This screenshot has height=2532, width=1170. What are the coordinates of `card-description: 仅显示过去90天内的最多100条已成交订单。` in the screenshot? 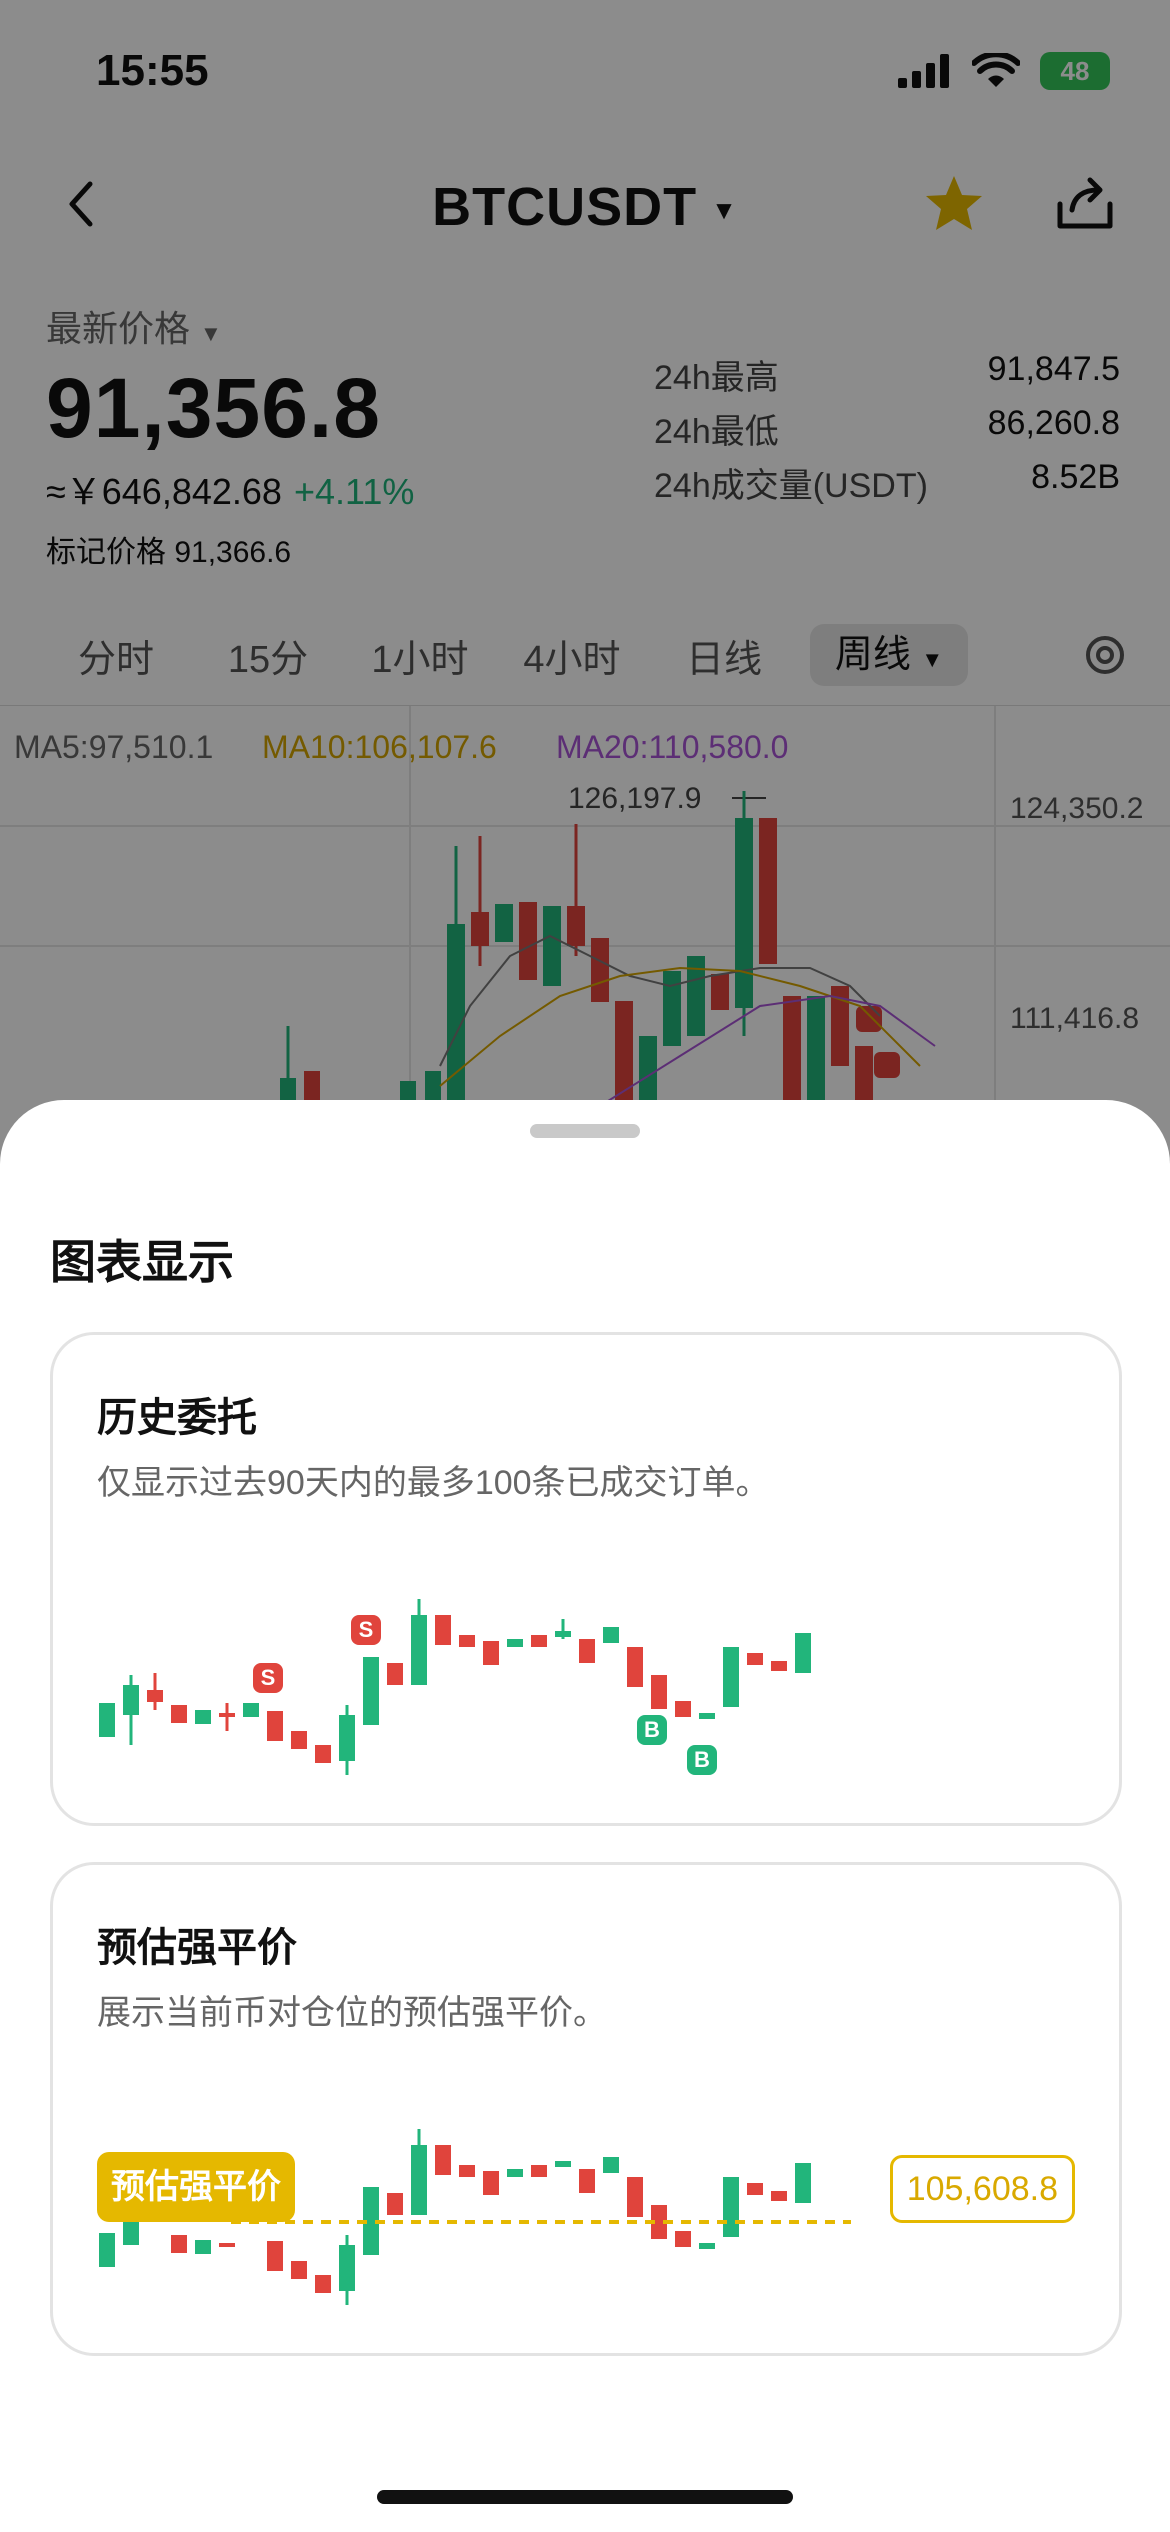 It's located at (433, 1483).